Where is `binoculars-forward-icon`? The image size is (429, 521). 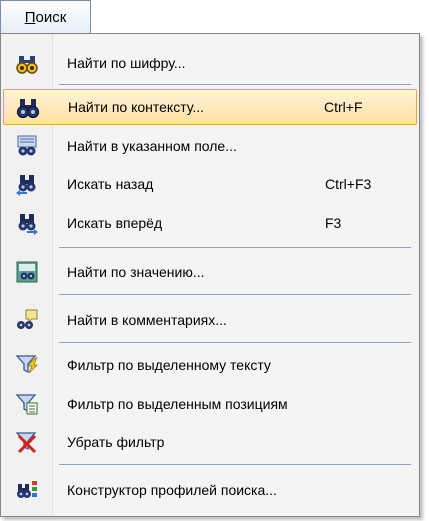 binoculars-forward-icon is located at coordinates (27, 223).